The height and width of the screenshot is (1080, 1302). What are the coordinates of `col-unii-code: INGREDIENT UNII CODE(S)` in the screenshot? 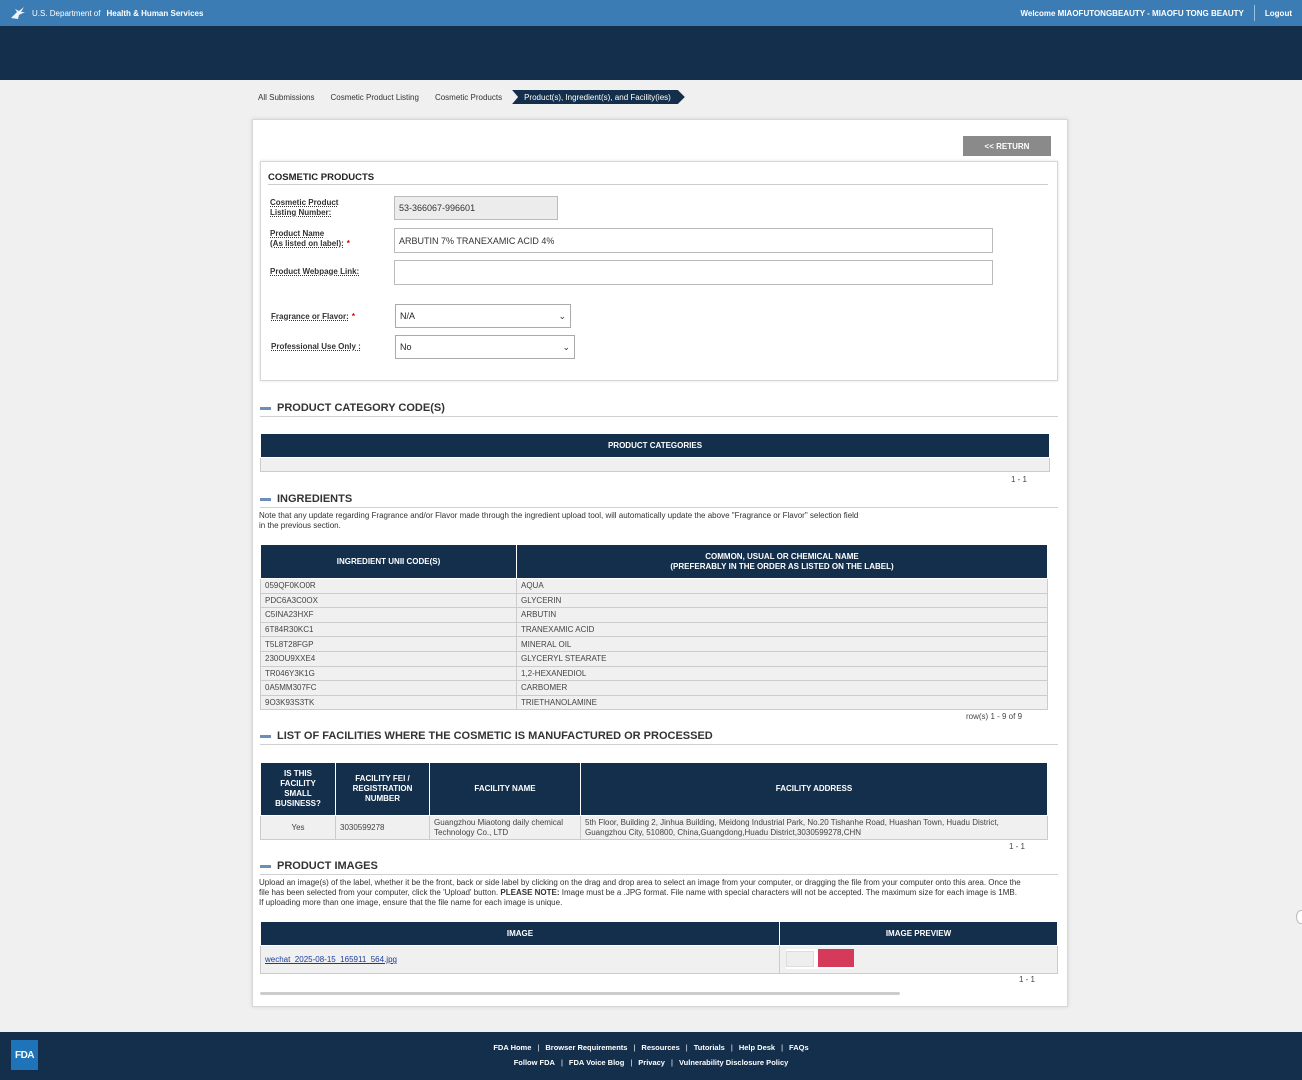 It's located at (388, 561).